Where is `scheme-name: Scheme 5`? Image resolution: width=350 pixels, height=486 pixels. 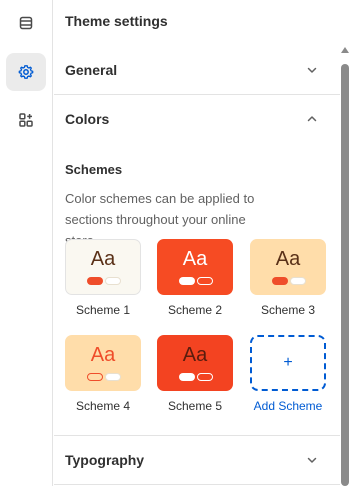 scheme-name: Scheme 5 is located at coordinates (195, 406).